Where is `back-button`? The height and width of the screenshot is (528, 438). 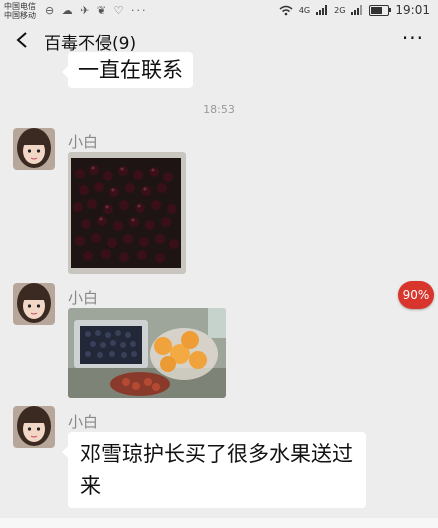
back-button is located at coordinates (22, 40).